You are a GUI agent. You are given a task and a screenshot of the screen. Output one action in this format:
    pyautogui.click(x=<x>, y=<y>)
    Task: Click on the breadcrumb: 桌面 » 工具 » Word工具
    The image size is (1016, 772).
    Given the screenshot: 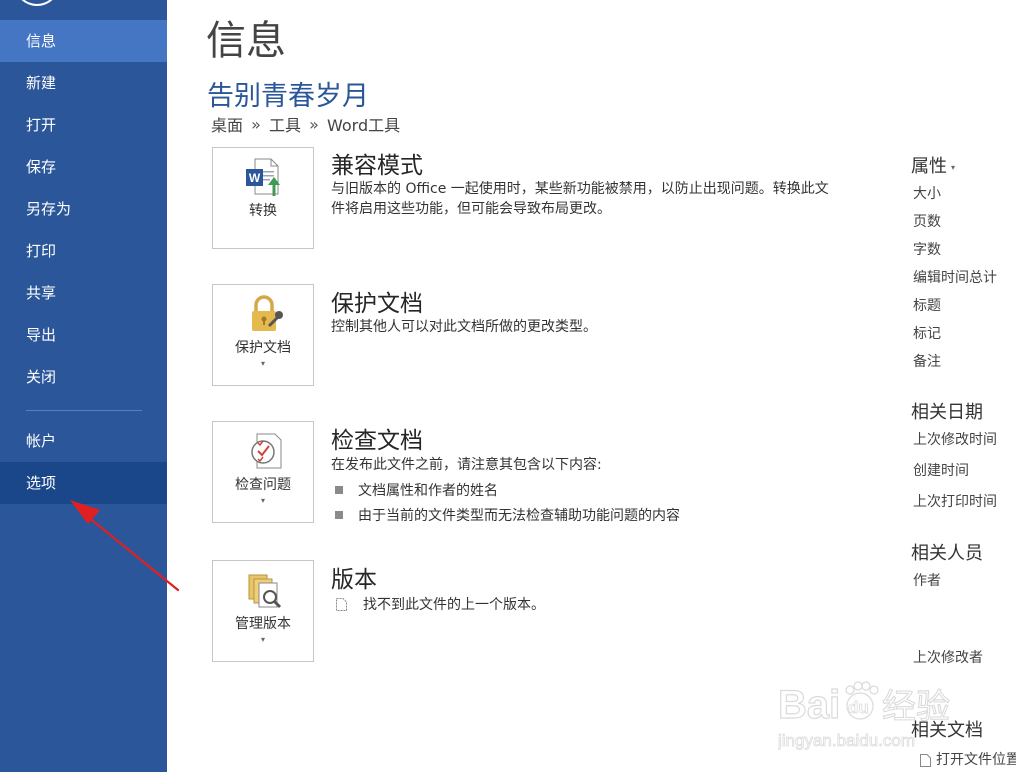 What is the action you would take?
    pyautogui.click(x=305, y=124)
    